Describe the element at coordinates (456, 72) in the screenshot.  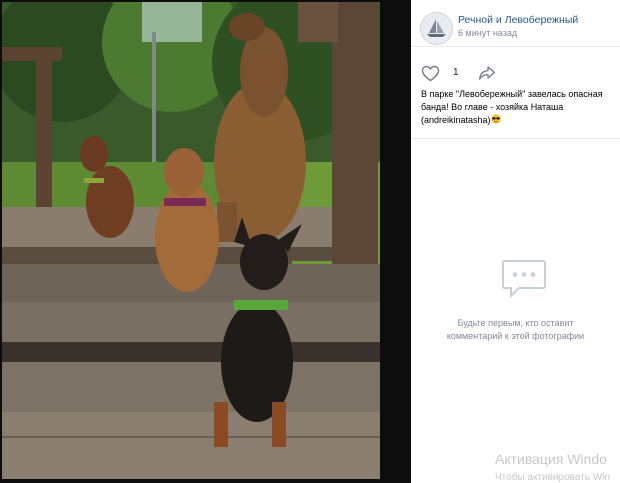
I see `like-count: 1` at that location.